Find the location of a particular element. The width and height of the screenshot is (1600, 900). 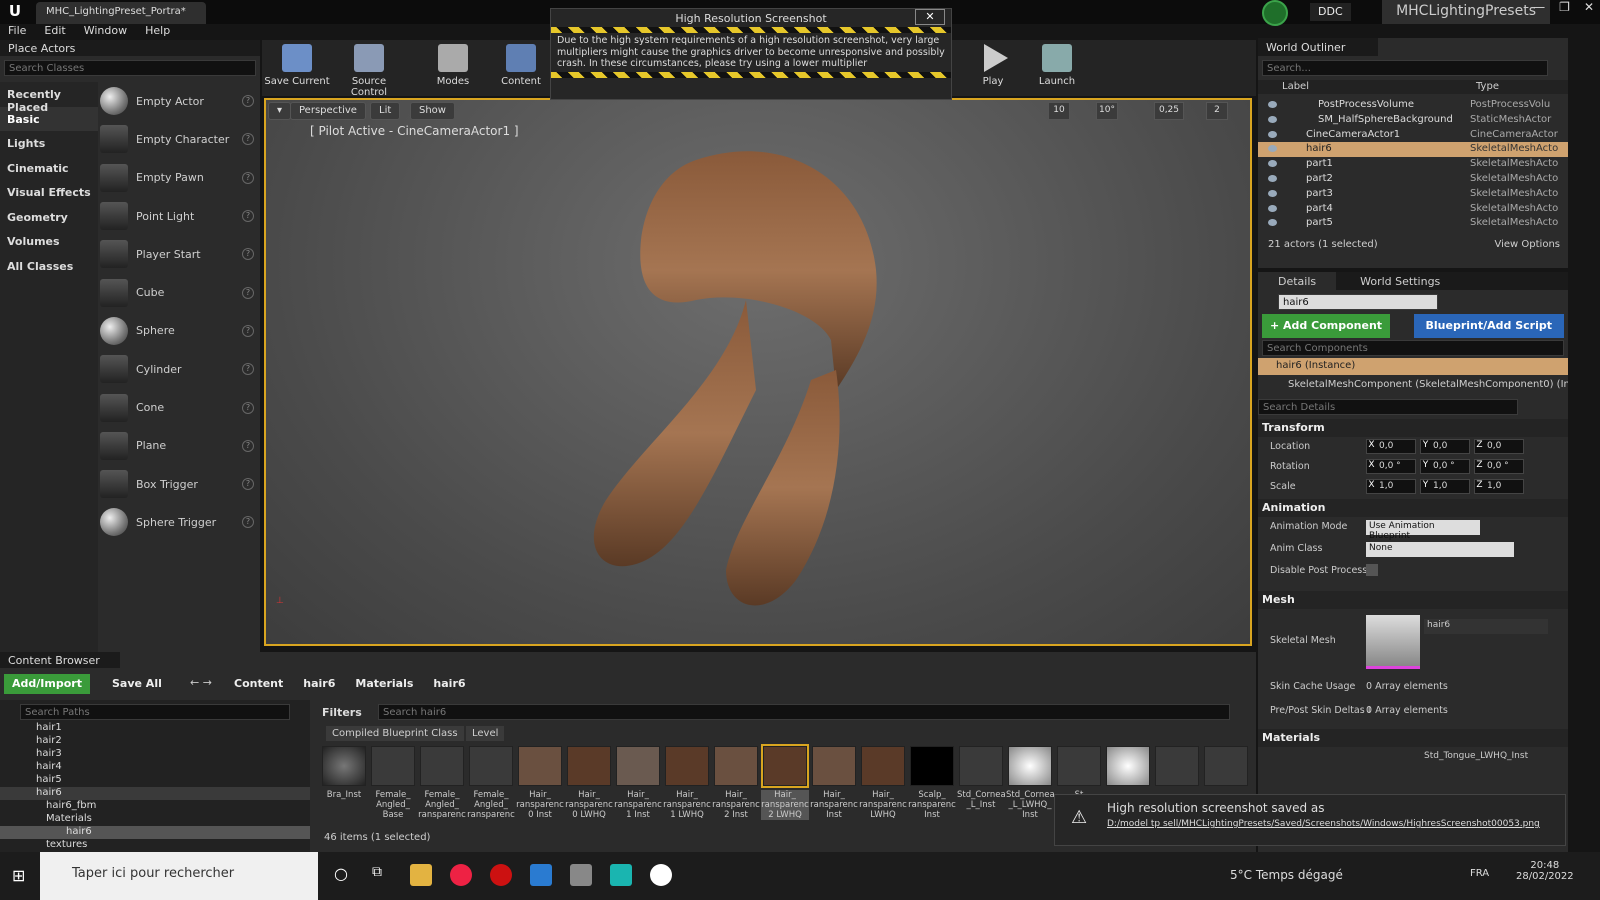

folder-item-selected: hair6 is located at coordinates (155, 832).